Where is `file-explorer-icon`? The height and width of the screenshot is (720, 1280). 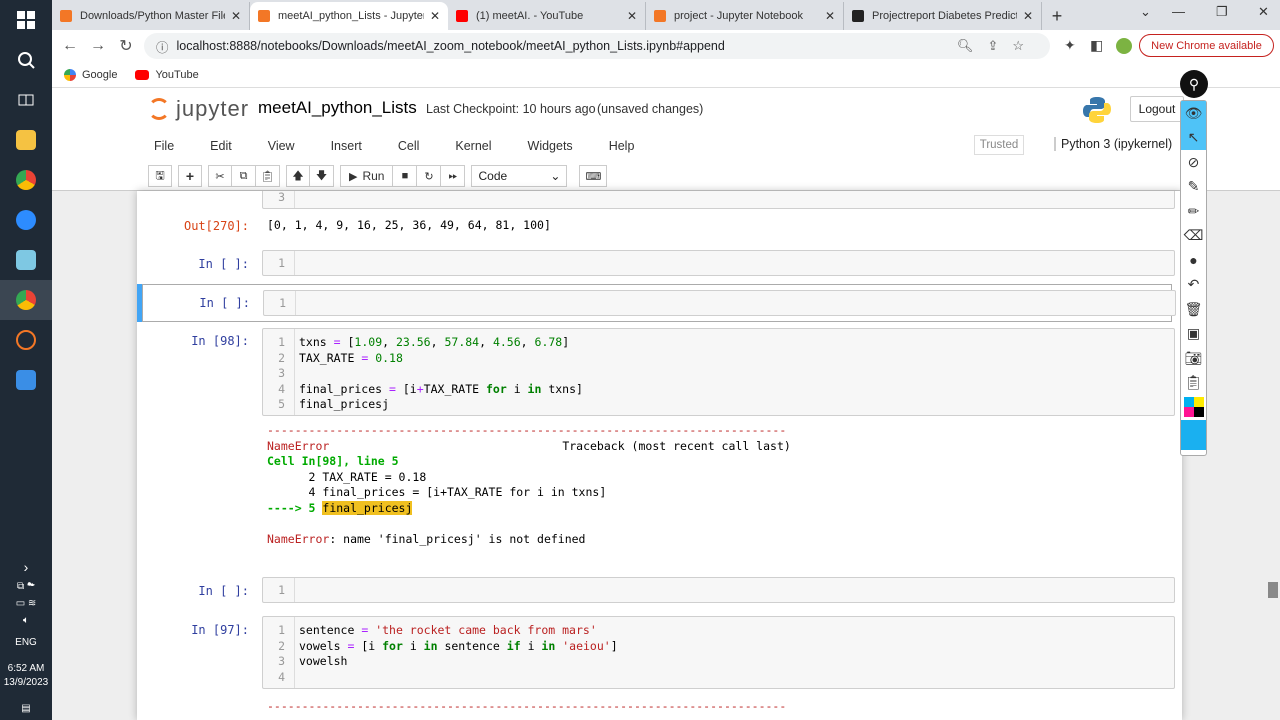
file-explorer-icon is located at coordinates (26, 140).